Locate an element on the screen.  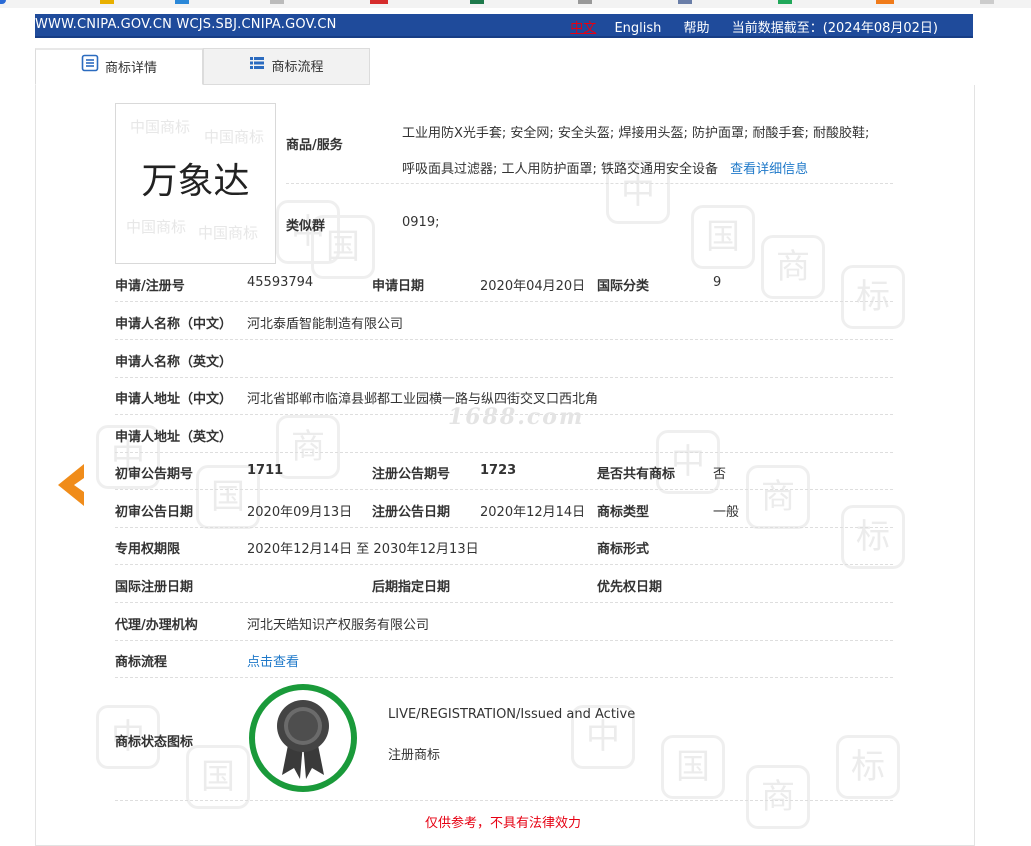
tm-form-label: 商标形式 is located at coordinates (623, 549).